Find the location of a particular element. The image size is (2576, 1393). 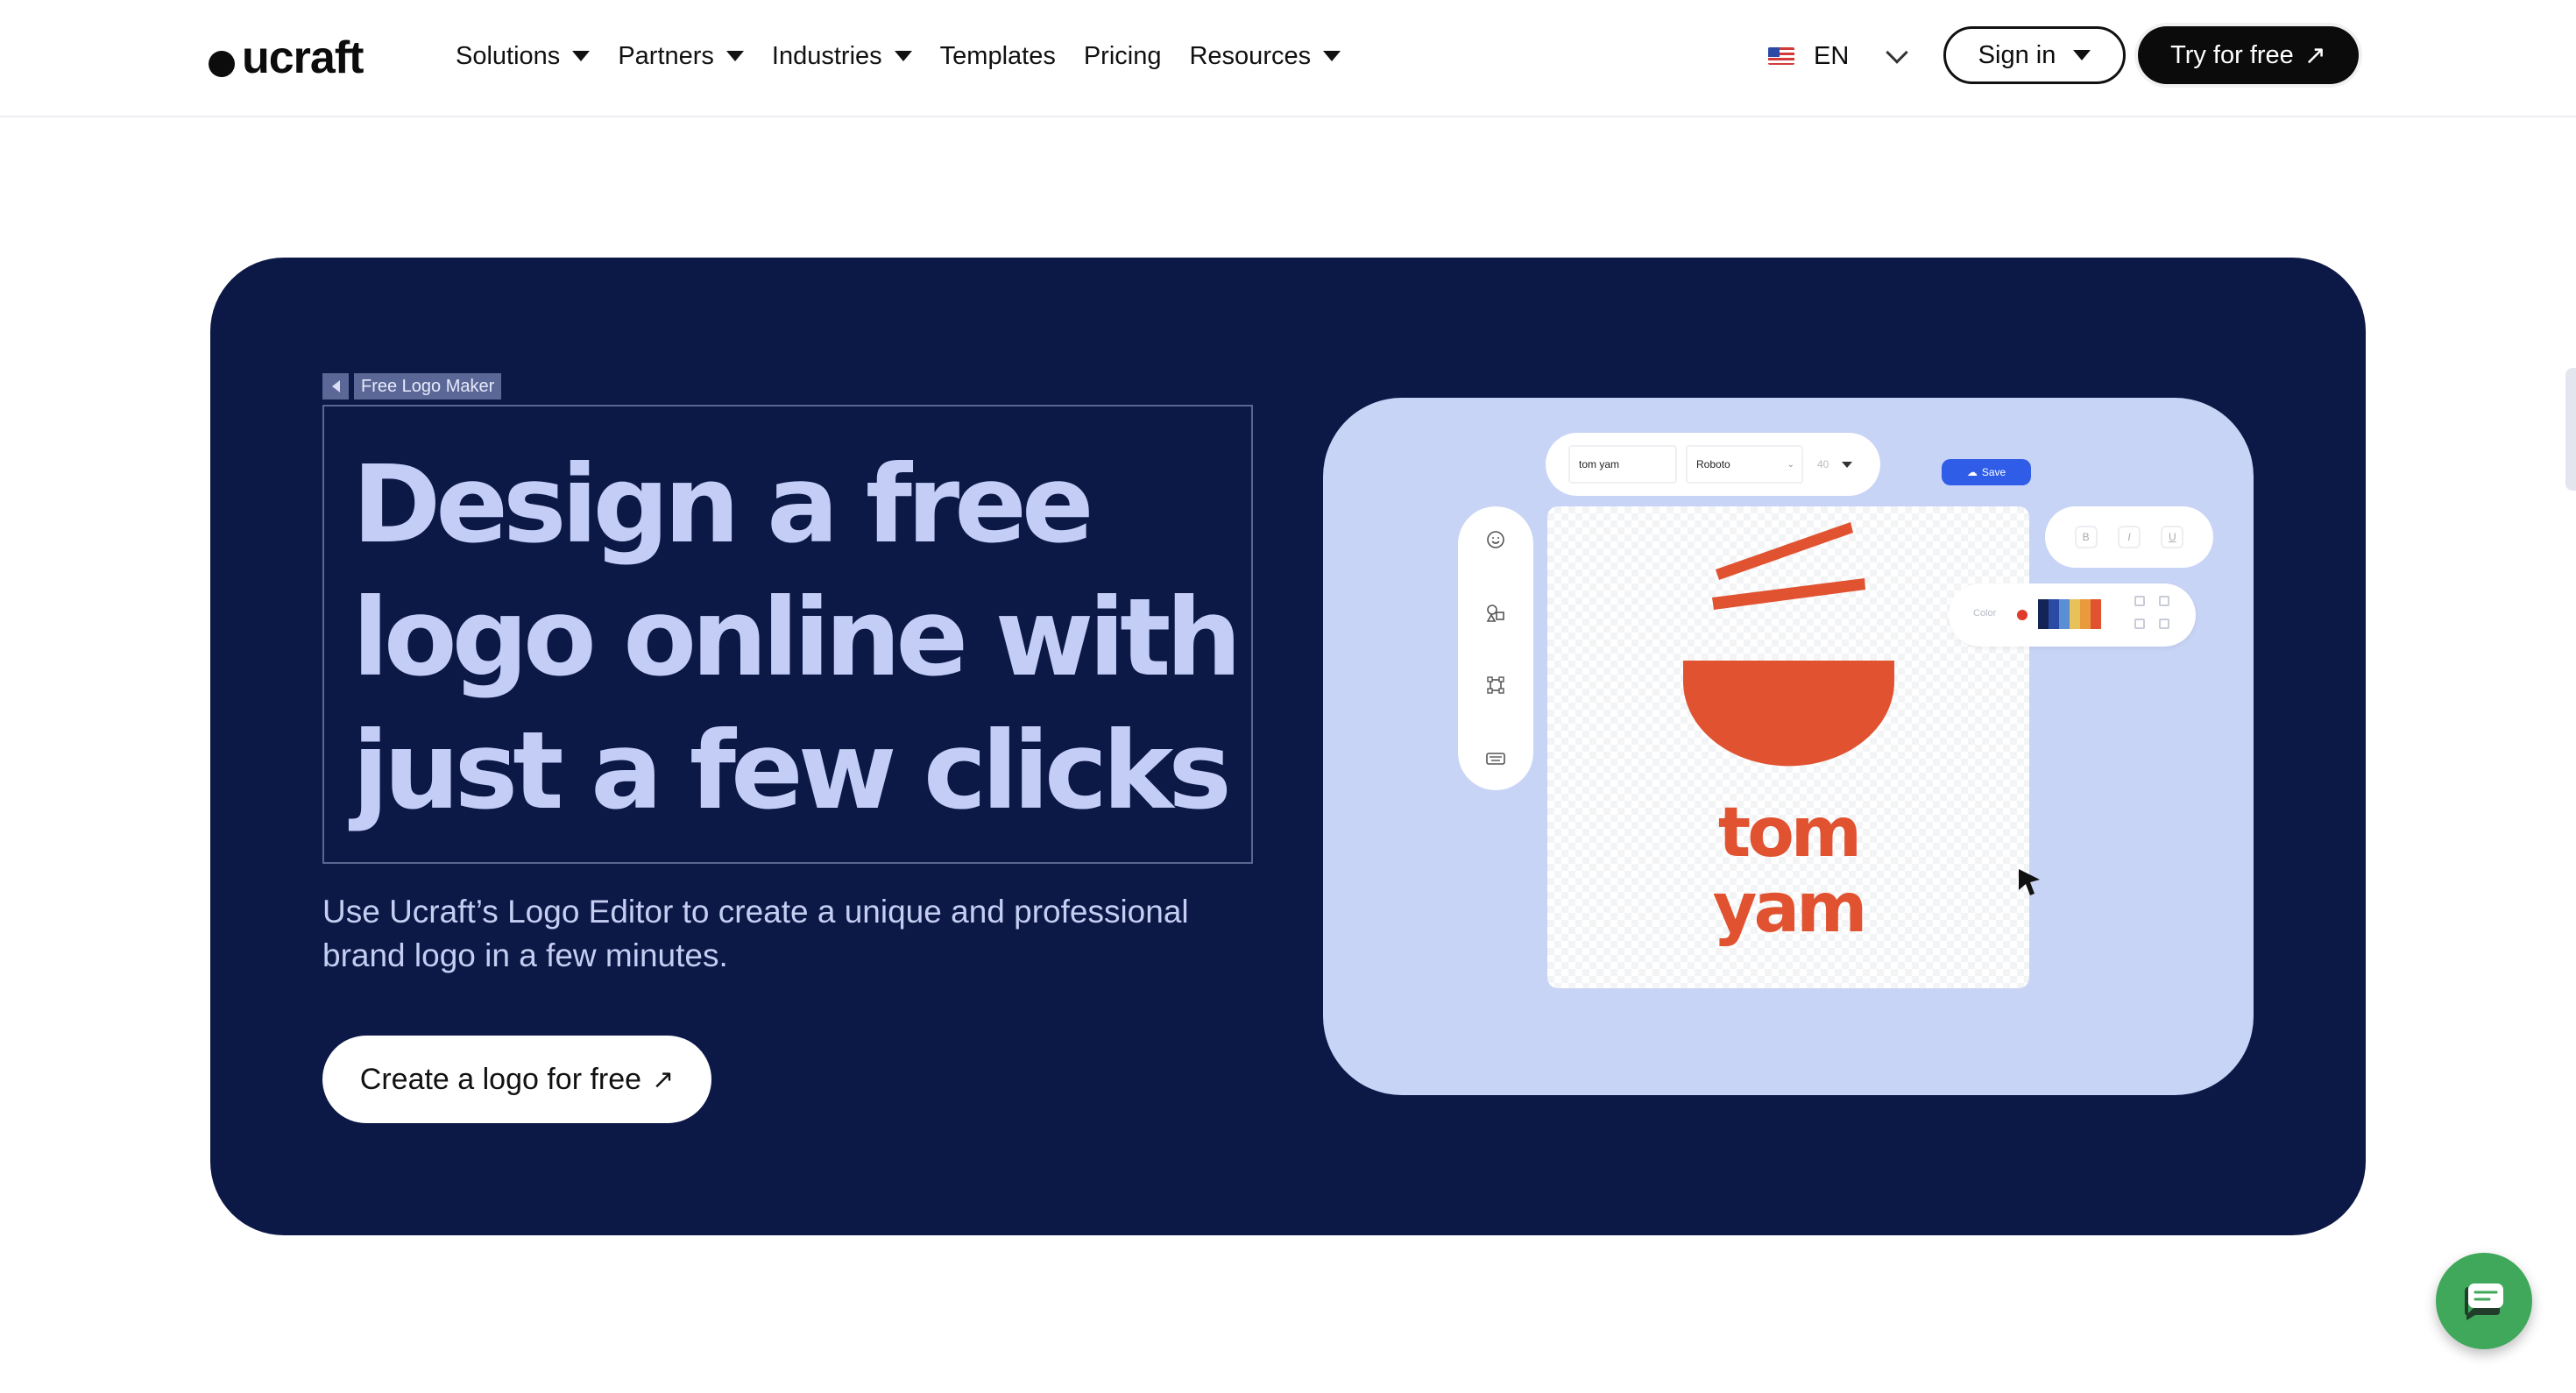

menu-item-resources: Resources is located at coordinates (1265, 56).